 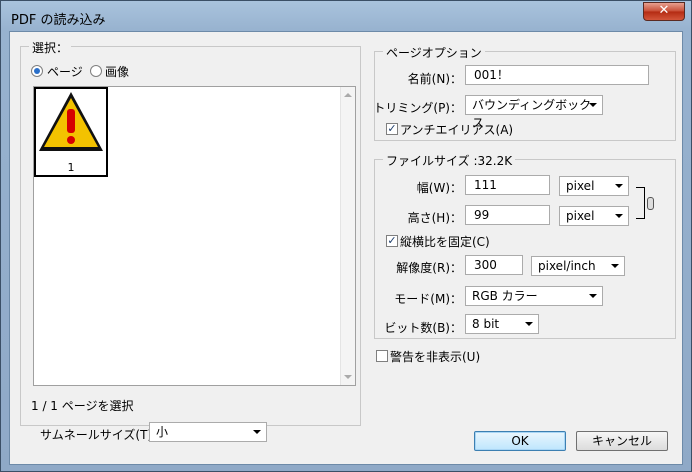 What do you see at coordinates (435, 357) in the screenshot?
I see `suppress-warnings-label: 警告を非表示(U)` at bounding box center [435, 357].